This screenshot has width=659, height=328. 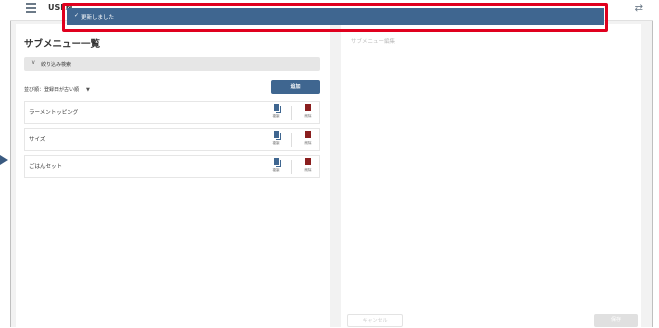 What do you see at coordinates (616, 320) in the screenshot?
I see `save-button: 保存` at bounding box center [616, 320].